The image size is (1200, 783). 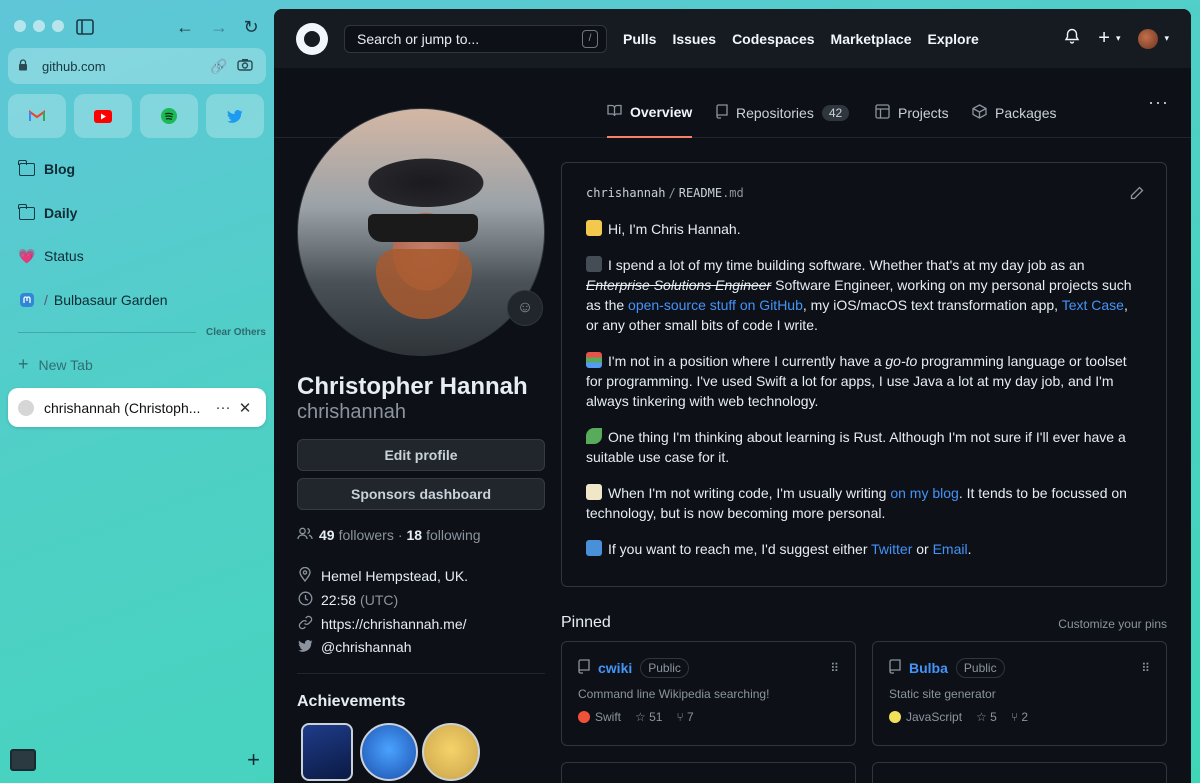 What do you see at coordinates (783, 119) in the screenshot?
I see `tab-repositories: Repositories 42` at bounding box center [783, 119].